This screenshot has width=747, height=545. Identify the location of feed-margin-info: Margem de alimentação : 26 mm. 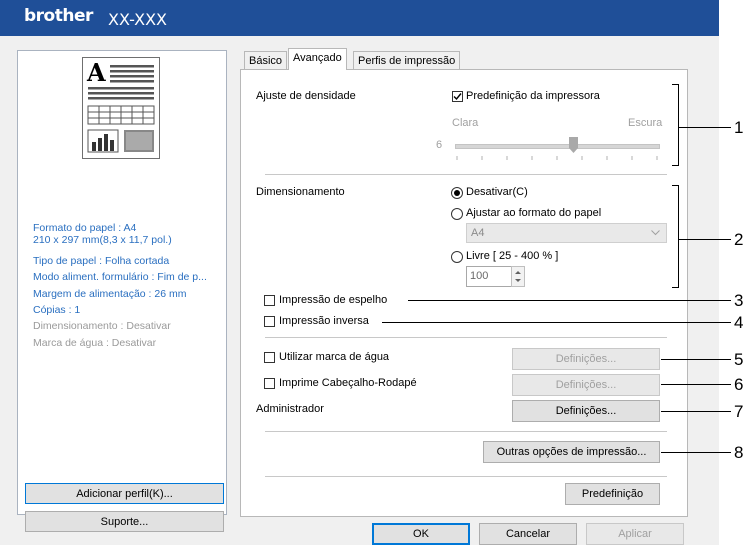
(110, 294).